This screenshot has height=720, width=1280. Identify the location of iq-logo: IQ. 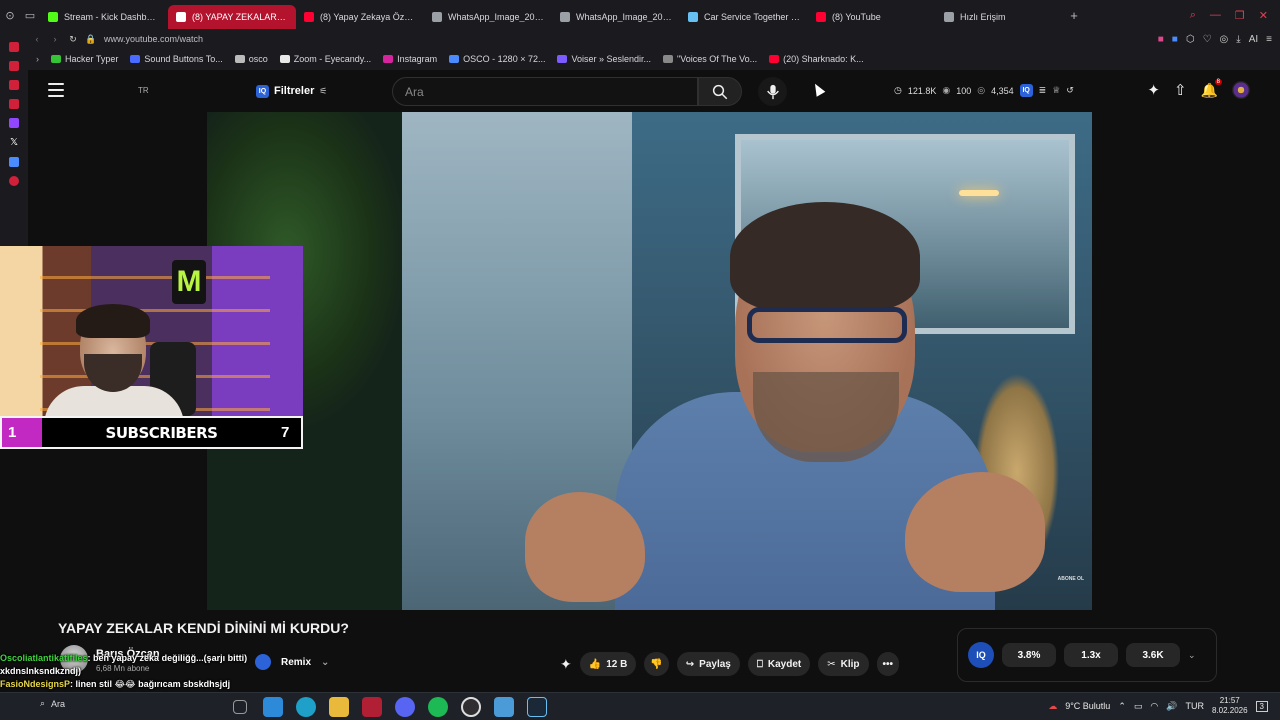
(981, 655).